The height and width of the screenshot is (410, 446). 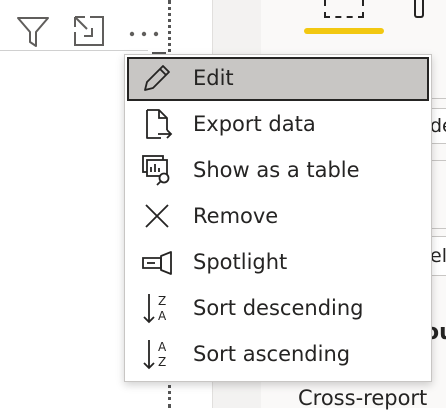 I want to click on menu-item-show-as-table: Show as a table, so click(x=278, y=171).